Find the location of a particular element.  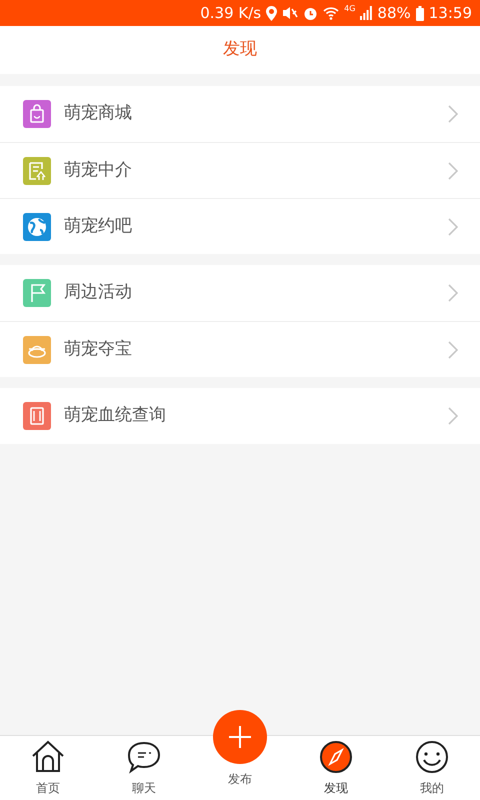

battery-icon is located at coordinates (420, 13).